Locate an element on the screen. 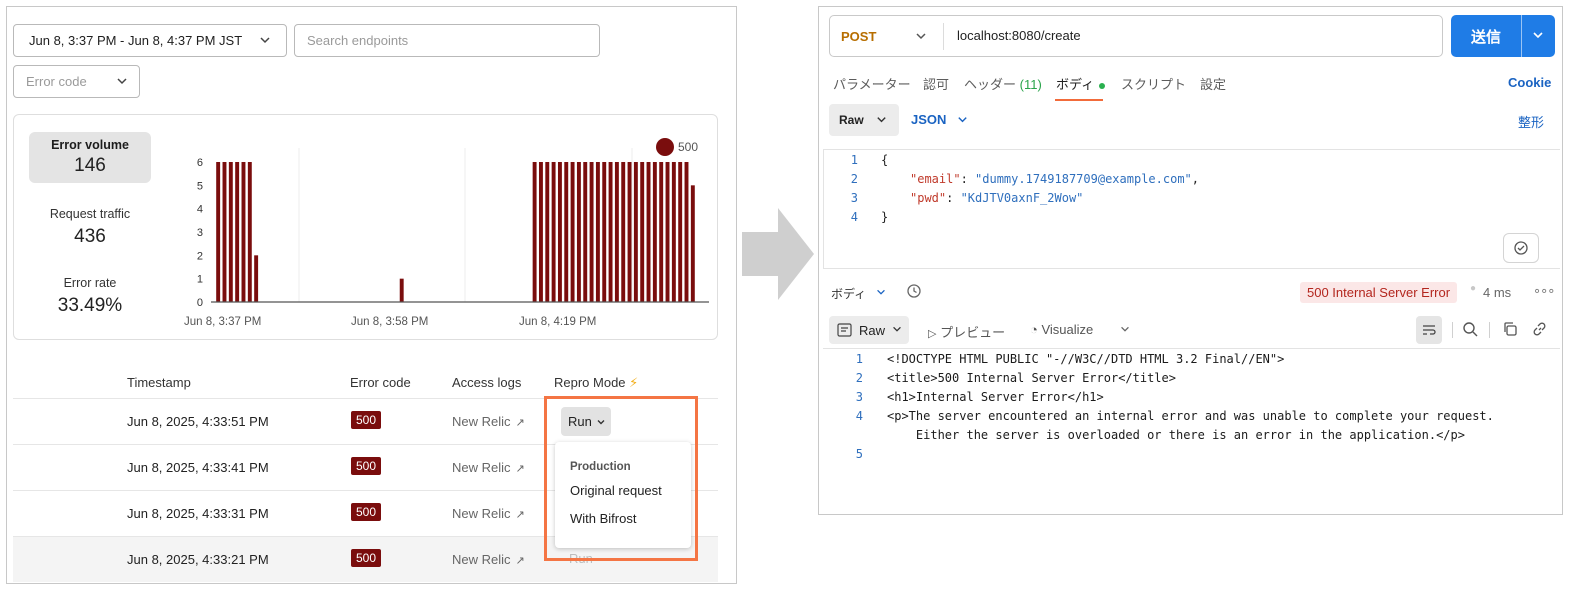 The height and width of the screenshot is (594, 1571). lightning-icon: ⚡ is located at coordinates (634, 382).